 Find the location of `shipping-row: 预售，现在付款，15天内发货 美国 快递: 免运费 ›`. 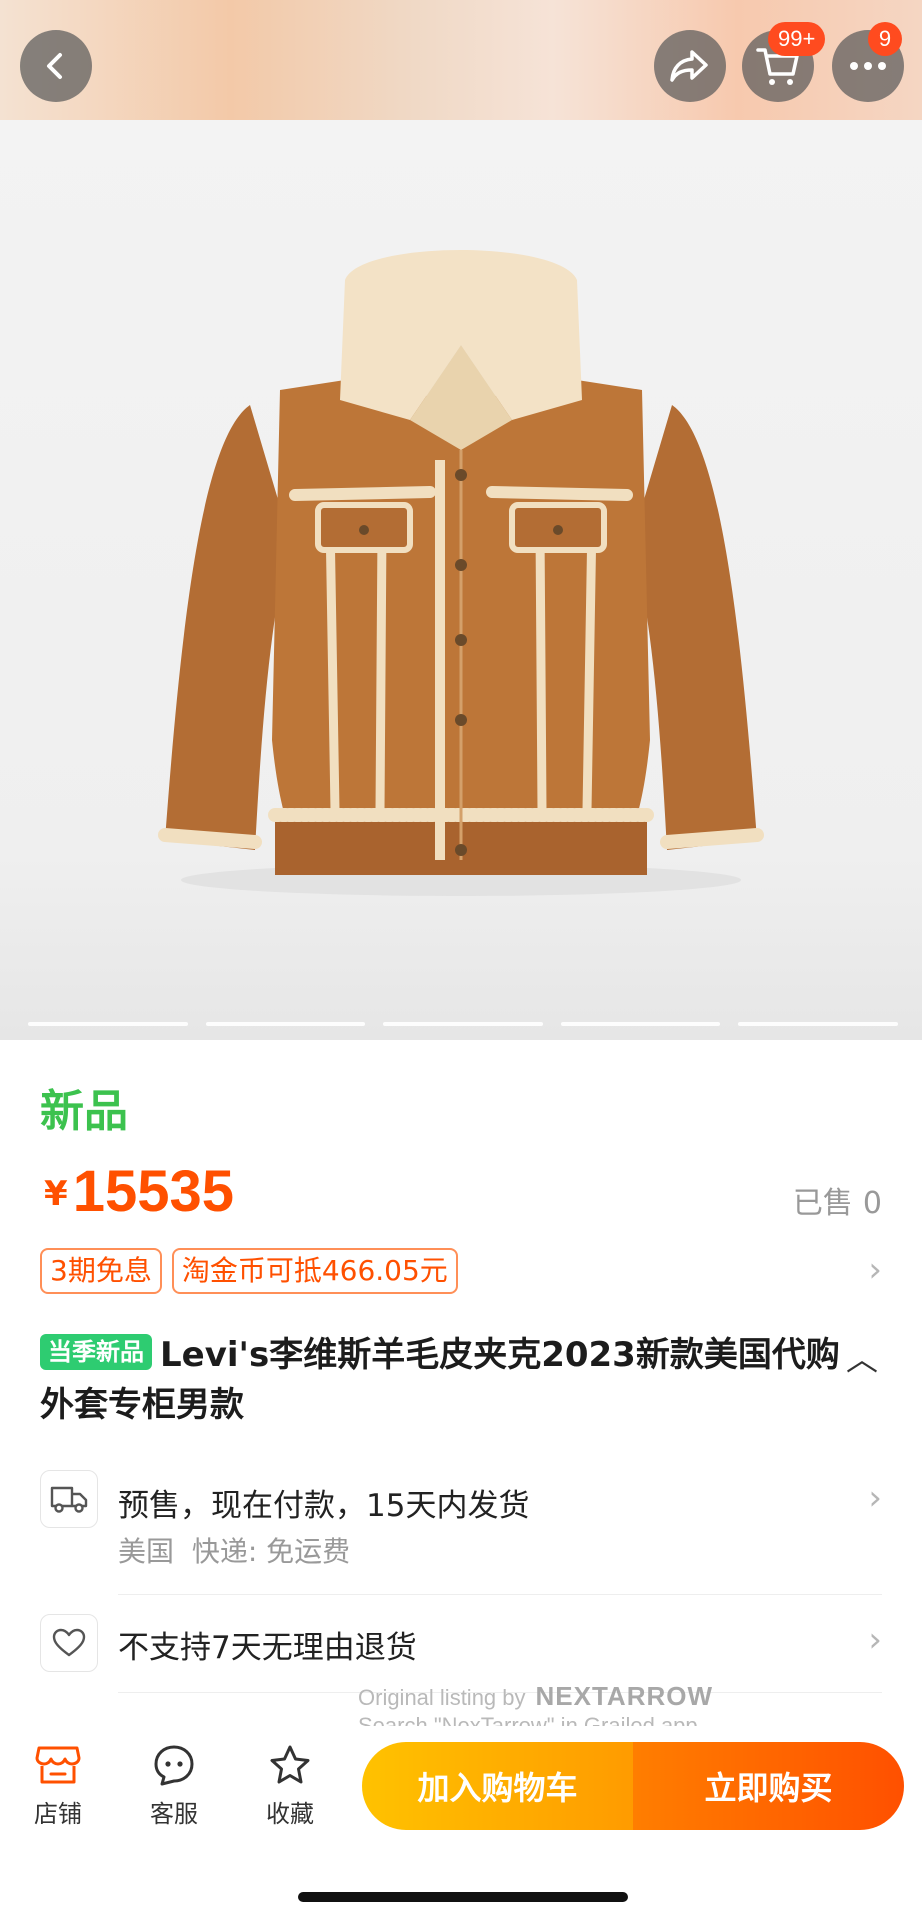

shipping-row: 预售，现在付款，15天内发货 美国 快递: 免运费 › is located at coordinates (461, 1519).